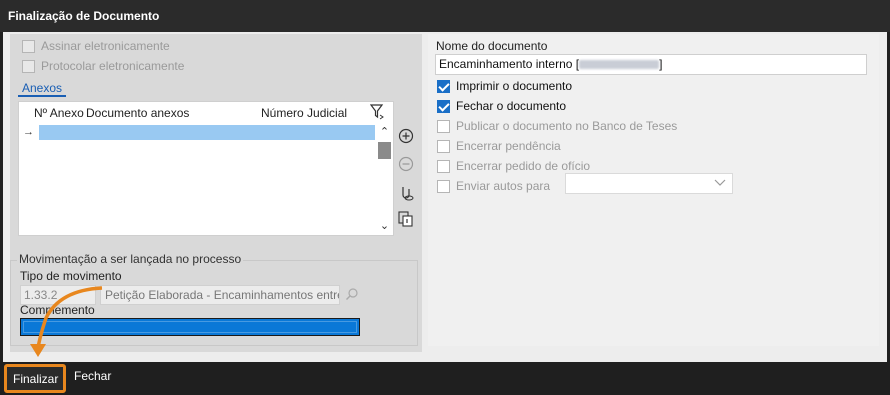  Describe the element at coordinates (567, 126) in the screenshot. I see `publicar-label: Publicar o documento no Banco de Teses` at that location.